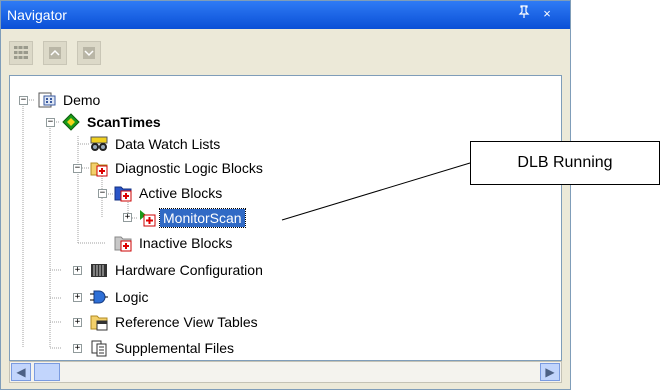 This screenshot has height=390, width=663. I want to click on callout-text: DLB Running, so click(565, 162).